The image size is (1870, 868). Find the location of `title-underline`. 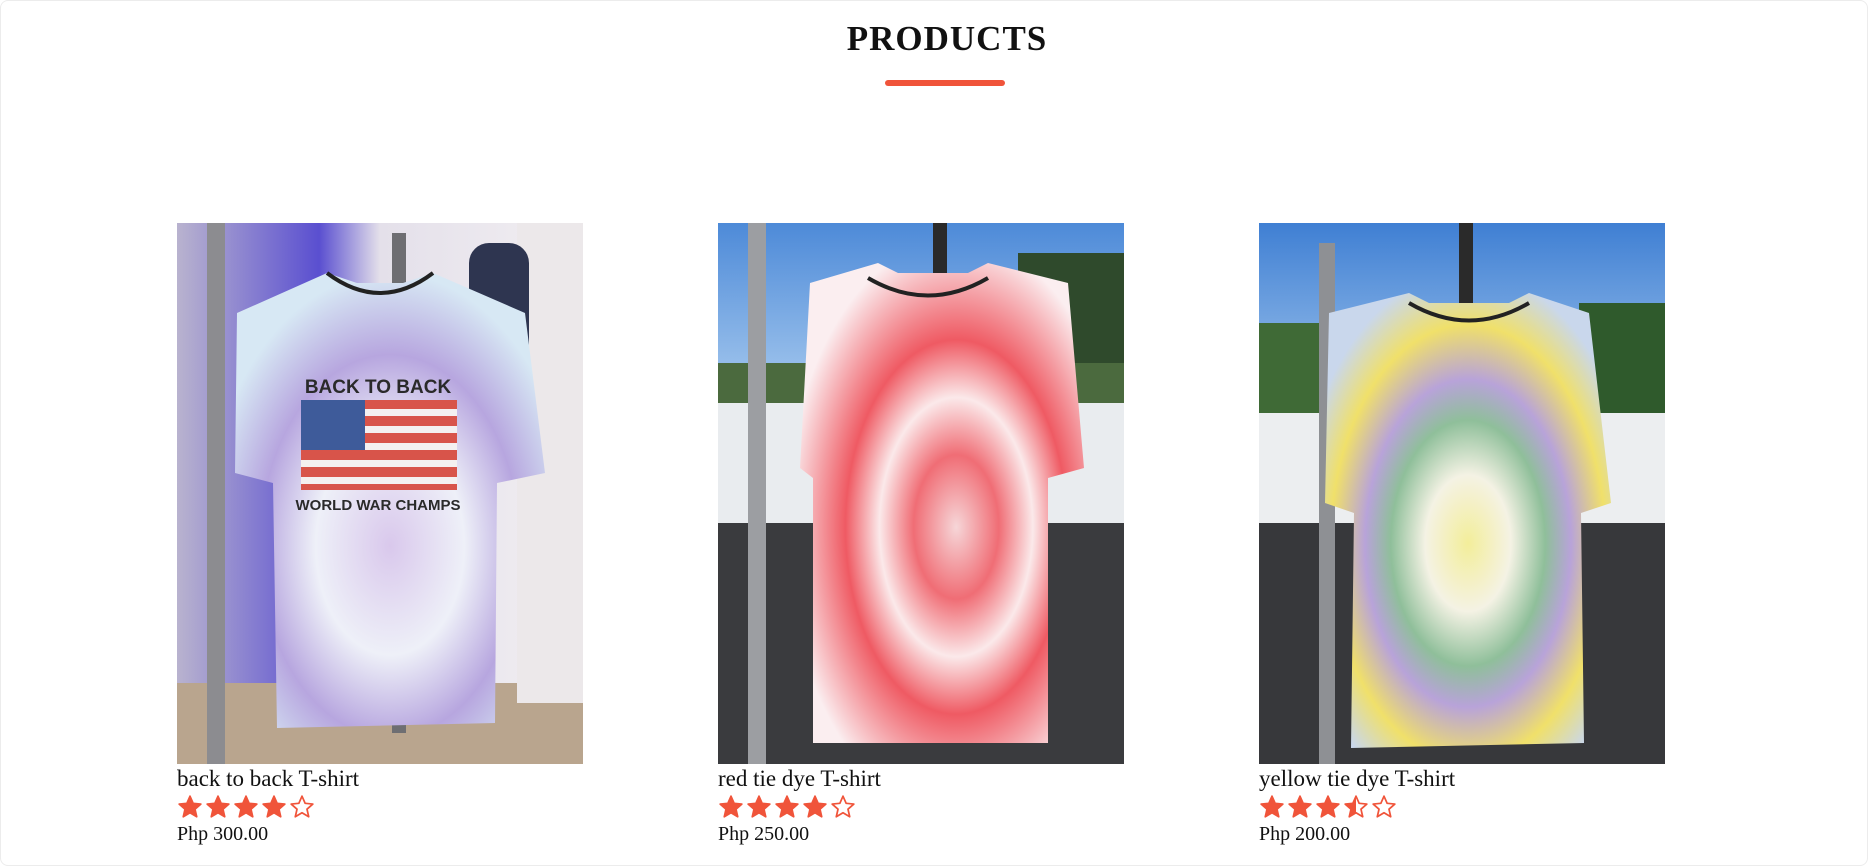

title-underline is located at coordinates (945, 83).